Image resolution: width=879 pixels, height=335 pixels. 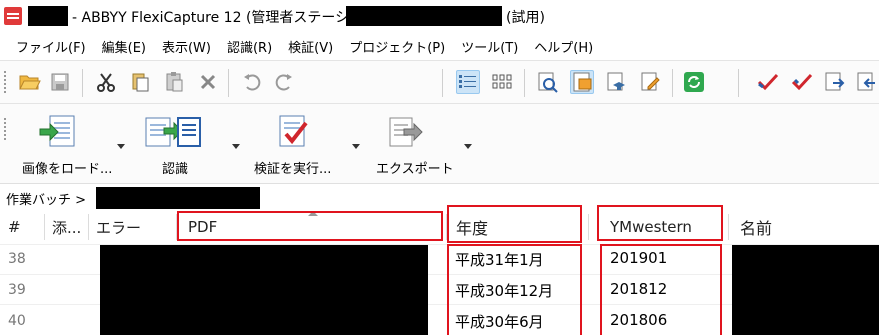 What do you see at coordinates (616, 82) in the screenshot?
I see `training-icon` at bounding box center [616, 82].